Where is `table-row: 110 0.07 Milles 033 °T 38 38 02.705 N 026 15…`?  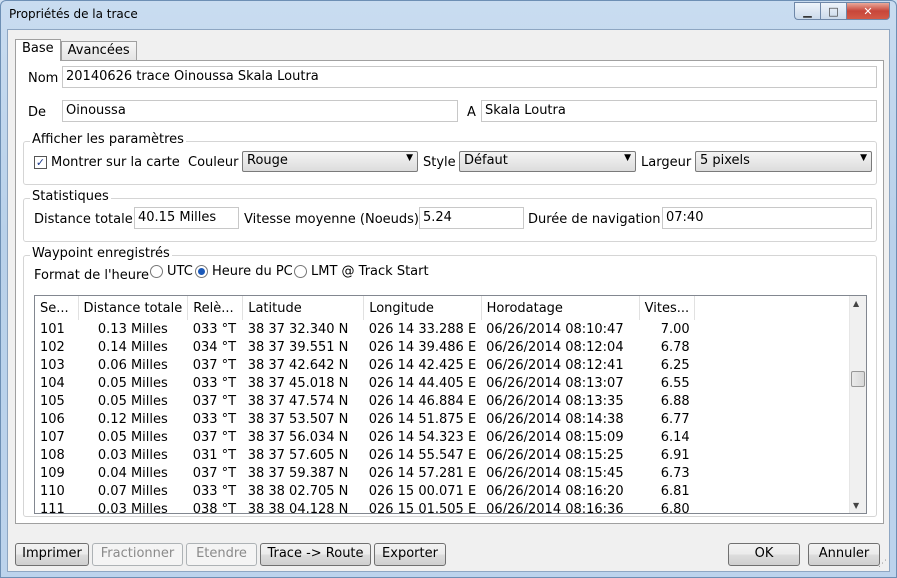
table-row: 110 0.07 Milles 033 °T 38 38 02.705 N 026 15… is located at coordinates (365, 491).